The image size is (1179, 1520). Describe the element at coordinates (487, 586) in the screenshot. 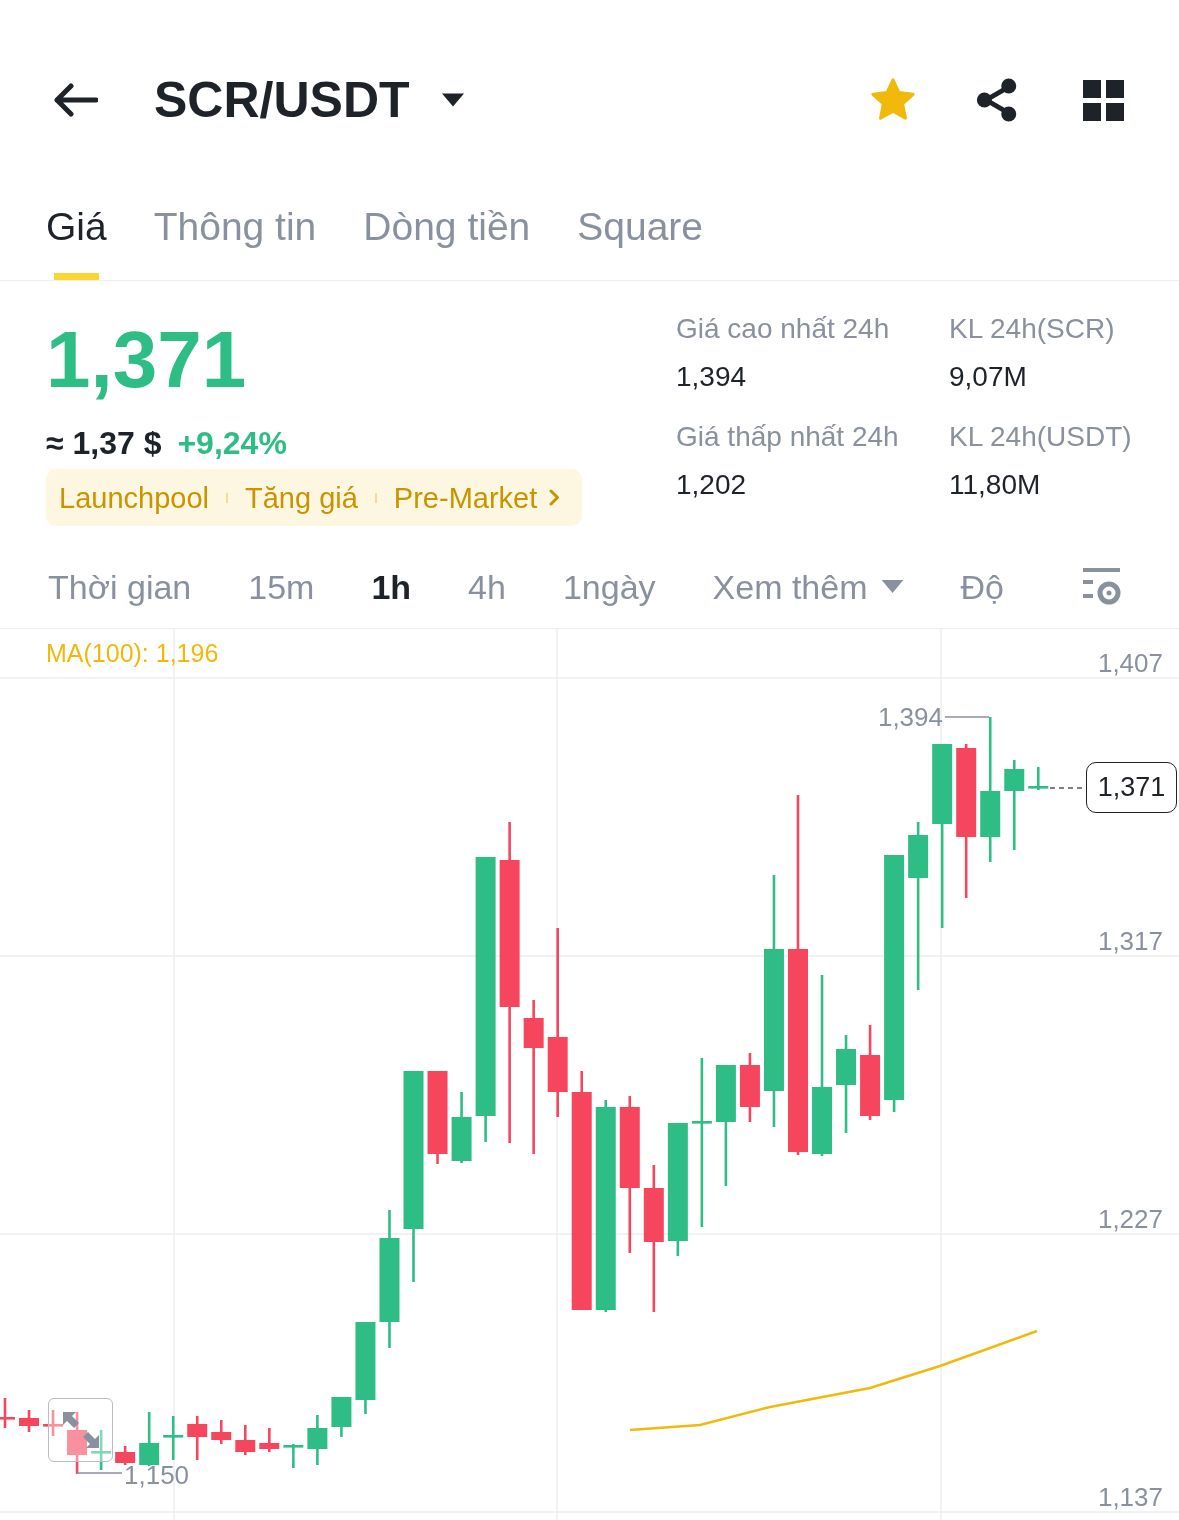

I see `interval-tab: 4h` at that location.